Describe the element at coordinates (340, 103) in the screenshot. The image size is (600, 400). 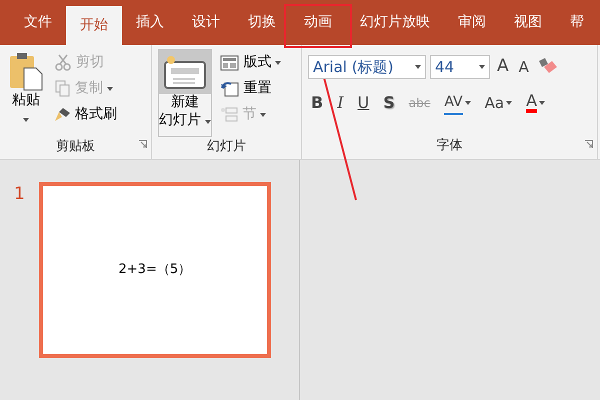
I see `italic-button: I` at that location.